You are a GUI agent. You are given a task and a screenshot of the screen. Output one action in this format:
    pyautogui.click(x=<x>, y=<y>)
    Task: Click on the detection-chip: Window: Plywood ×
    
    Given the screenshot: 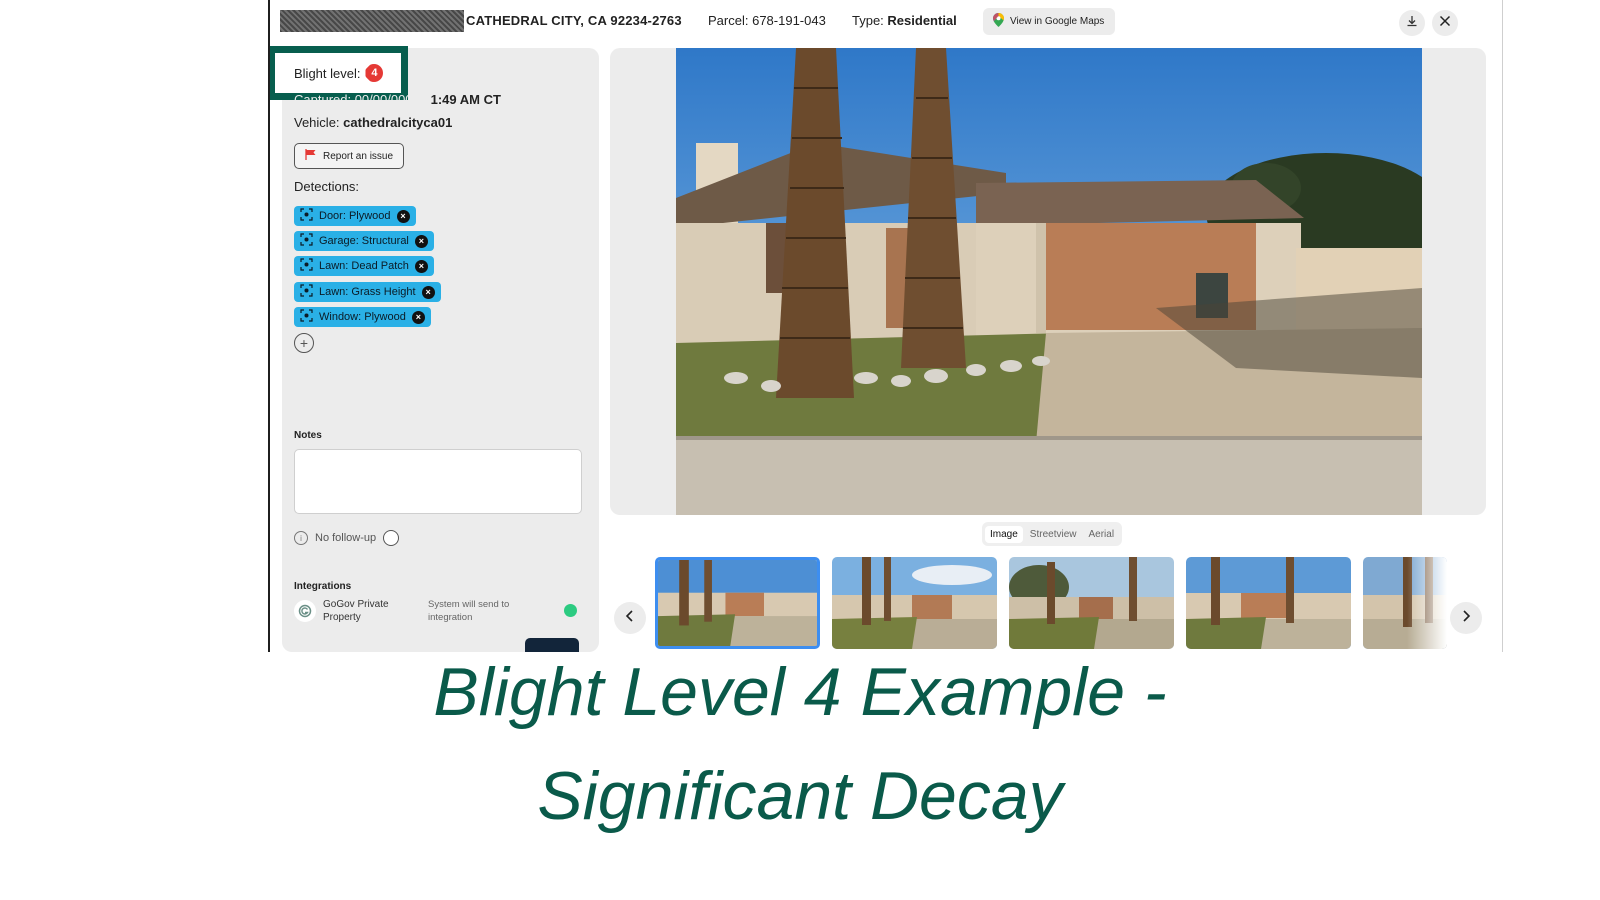 What is the action you would take?
    pyautogui.click(x=362, y=317)
    